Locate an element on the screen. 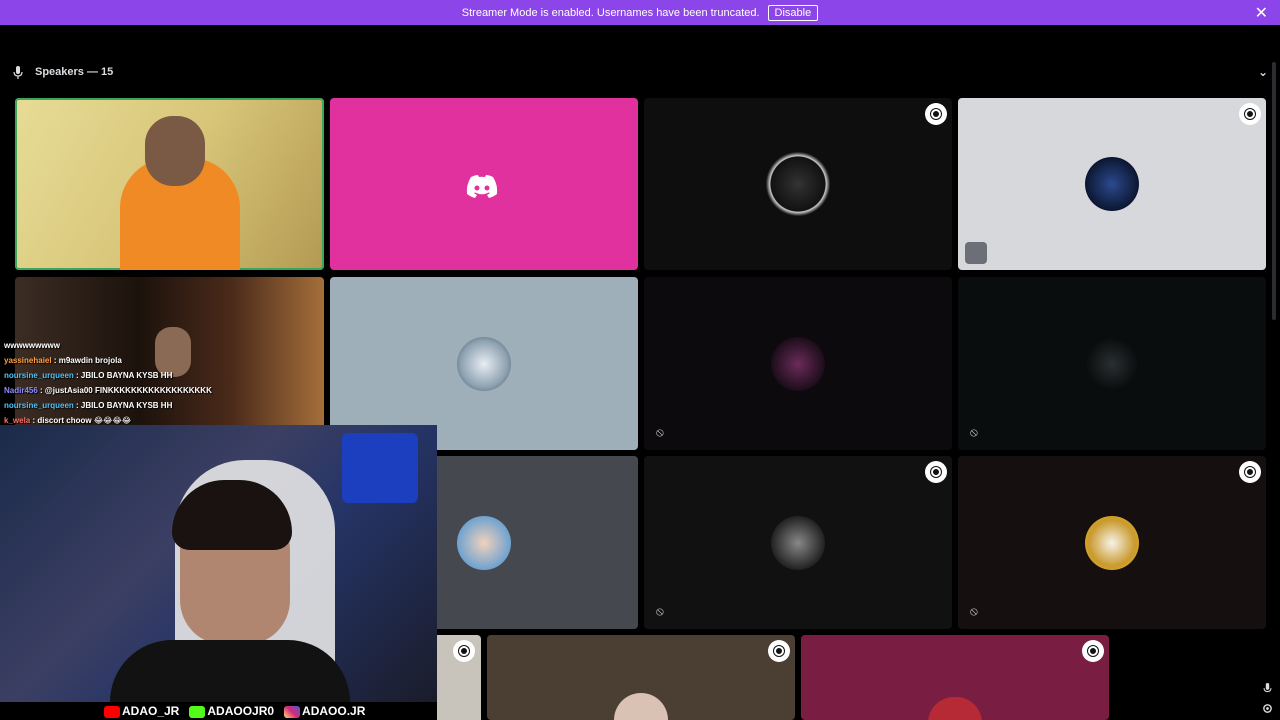  instagram-handle-text: ADAOO.JR is located at coordinates (334, 711).